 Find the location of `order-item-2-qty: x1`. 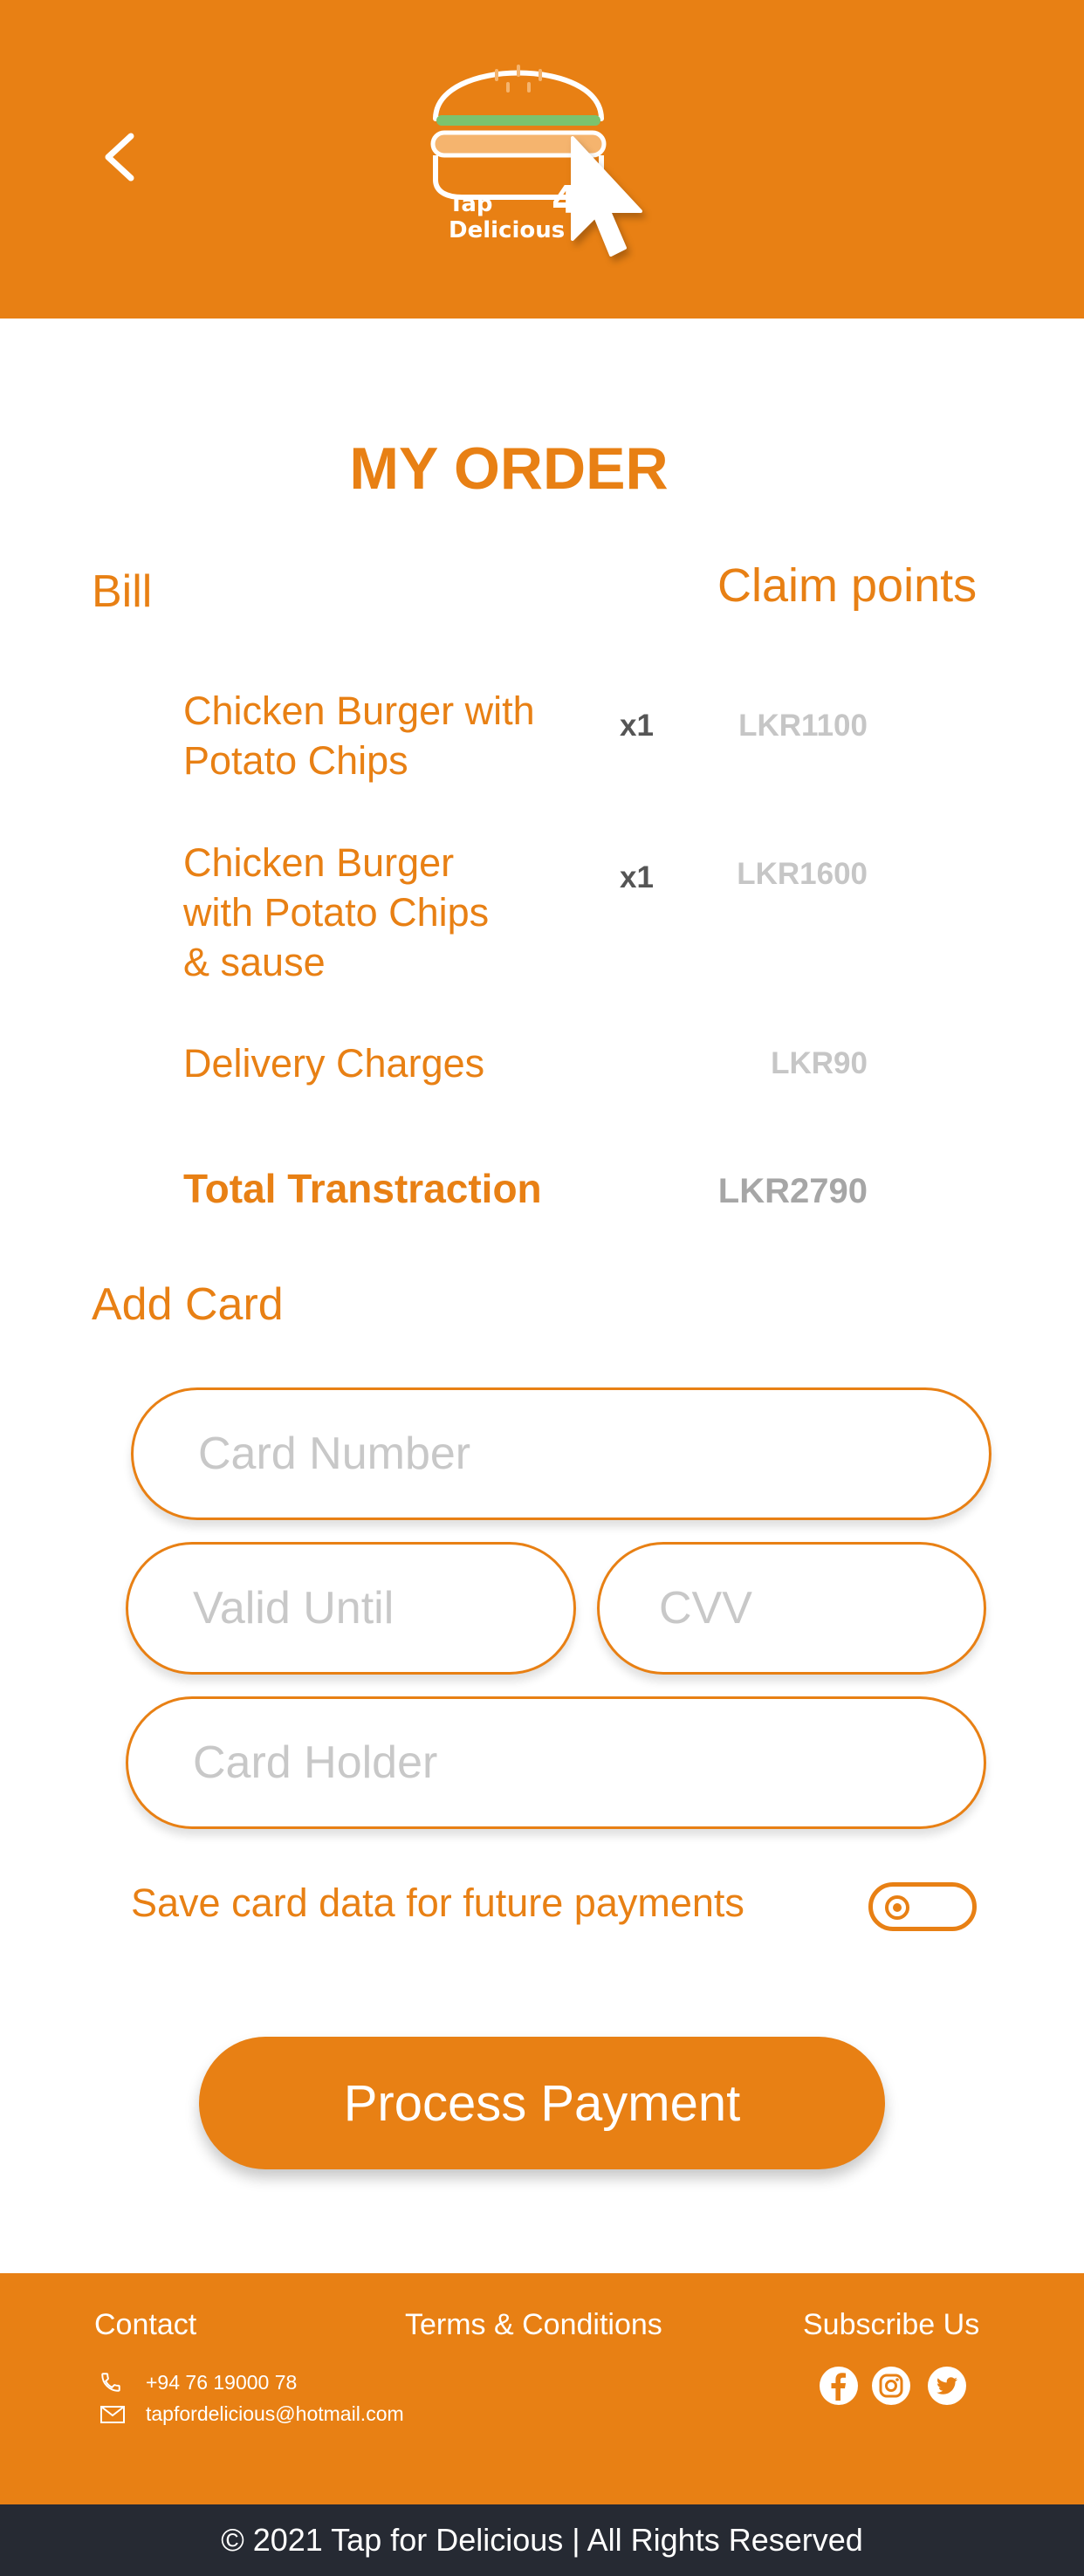

order-item-2-qty: x1 is located at coordinates (637, 877).